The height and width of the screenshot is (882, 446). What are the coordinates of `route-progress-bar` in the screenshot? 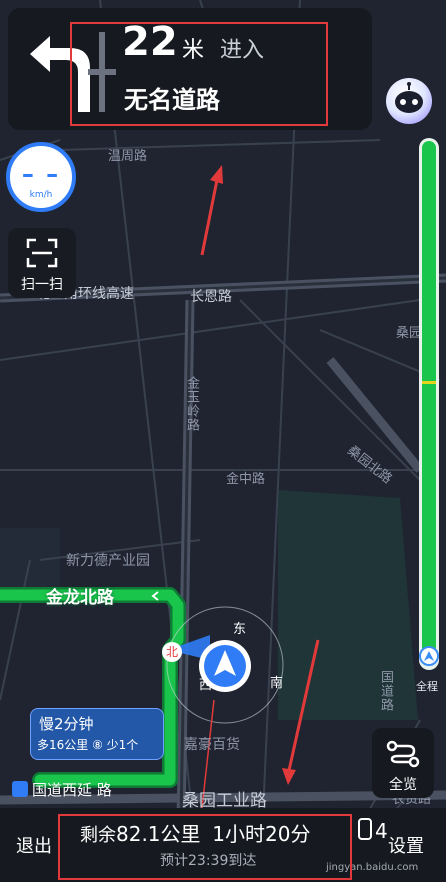 It's located at (429, 404).